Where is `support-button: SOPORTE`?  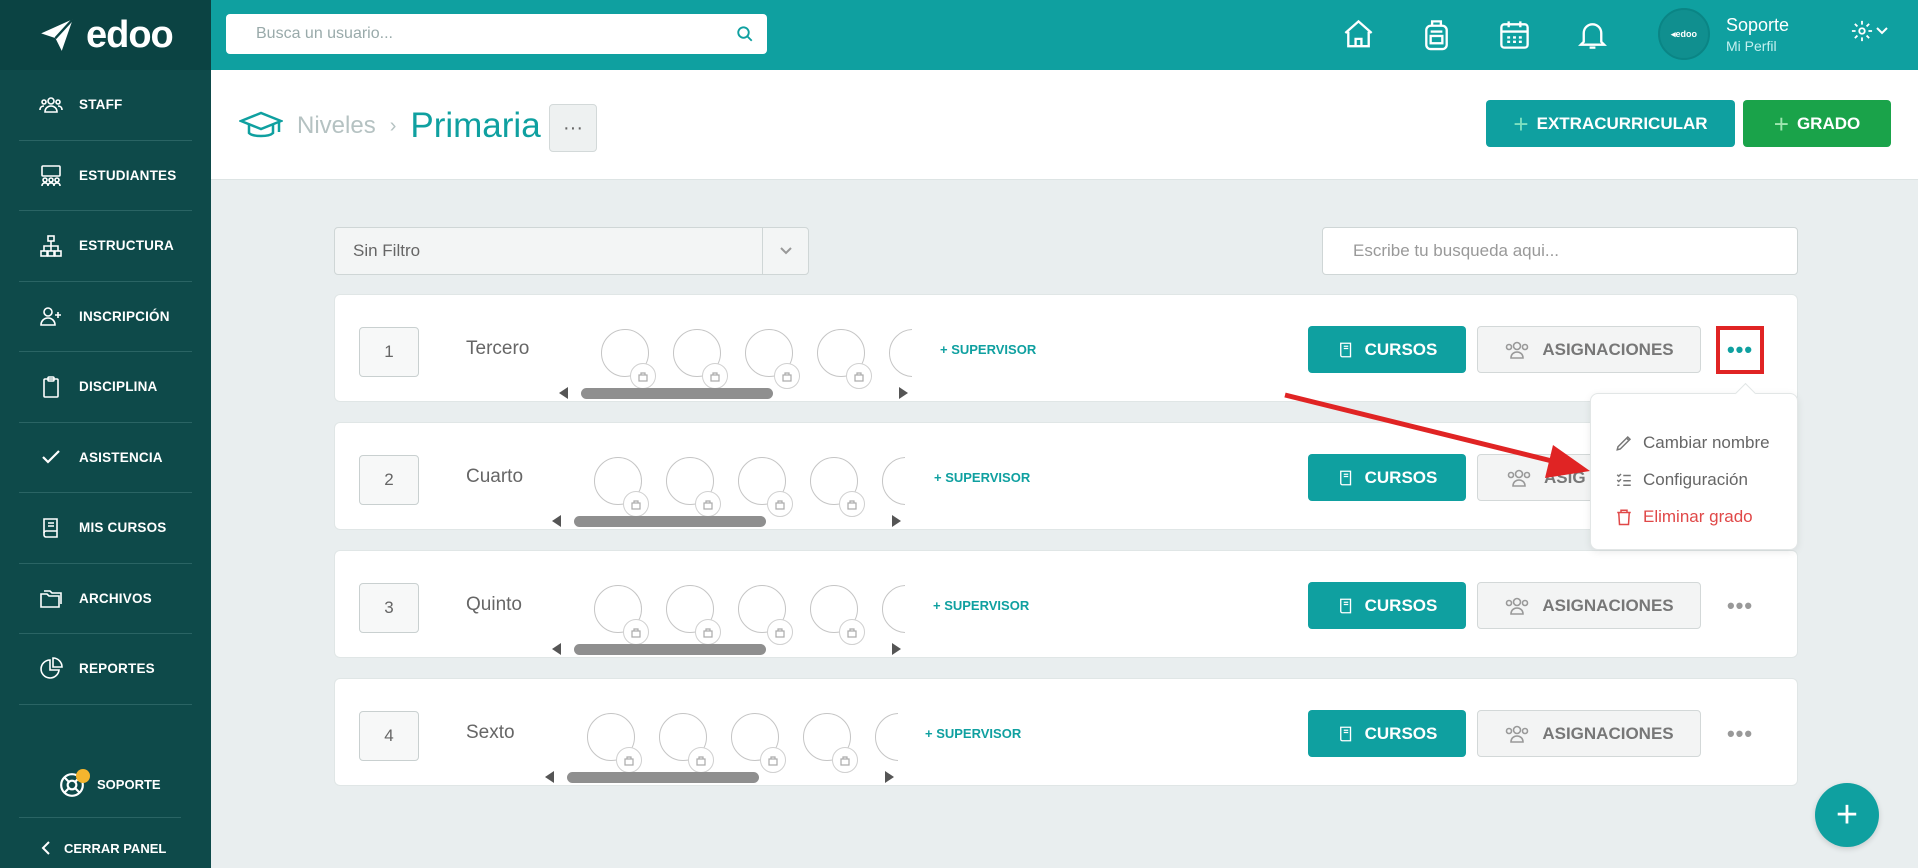 support-button: SOPORTE is located at coordinates (100, 785).